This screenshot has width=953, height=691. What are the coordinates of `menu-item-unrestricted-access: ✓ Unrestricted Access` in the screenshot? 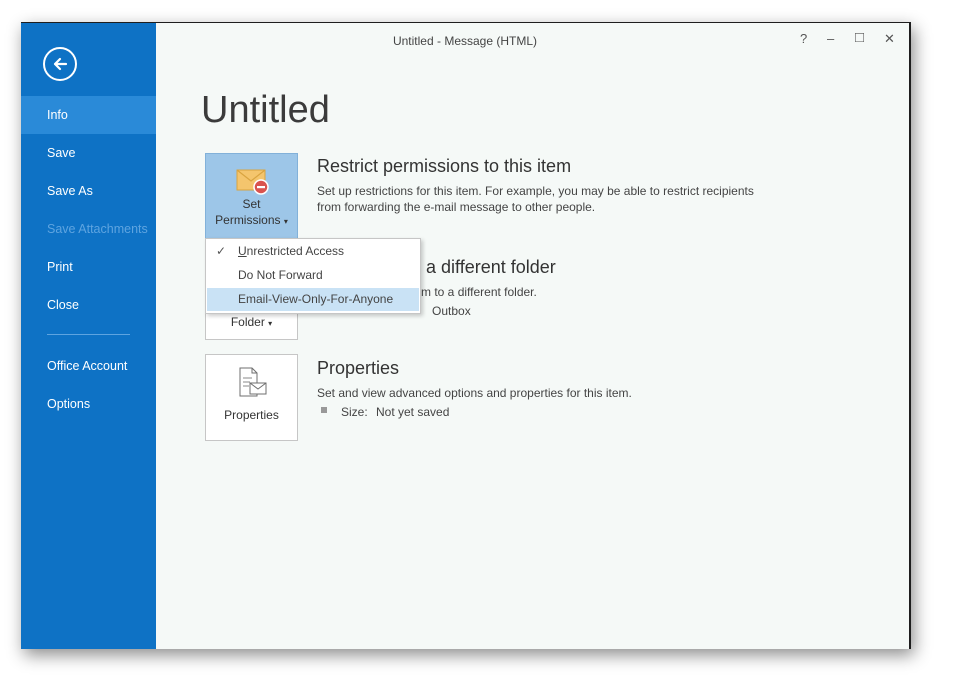 It's located at (313, 251).